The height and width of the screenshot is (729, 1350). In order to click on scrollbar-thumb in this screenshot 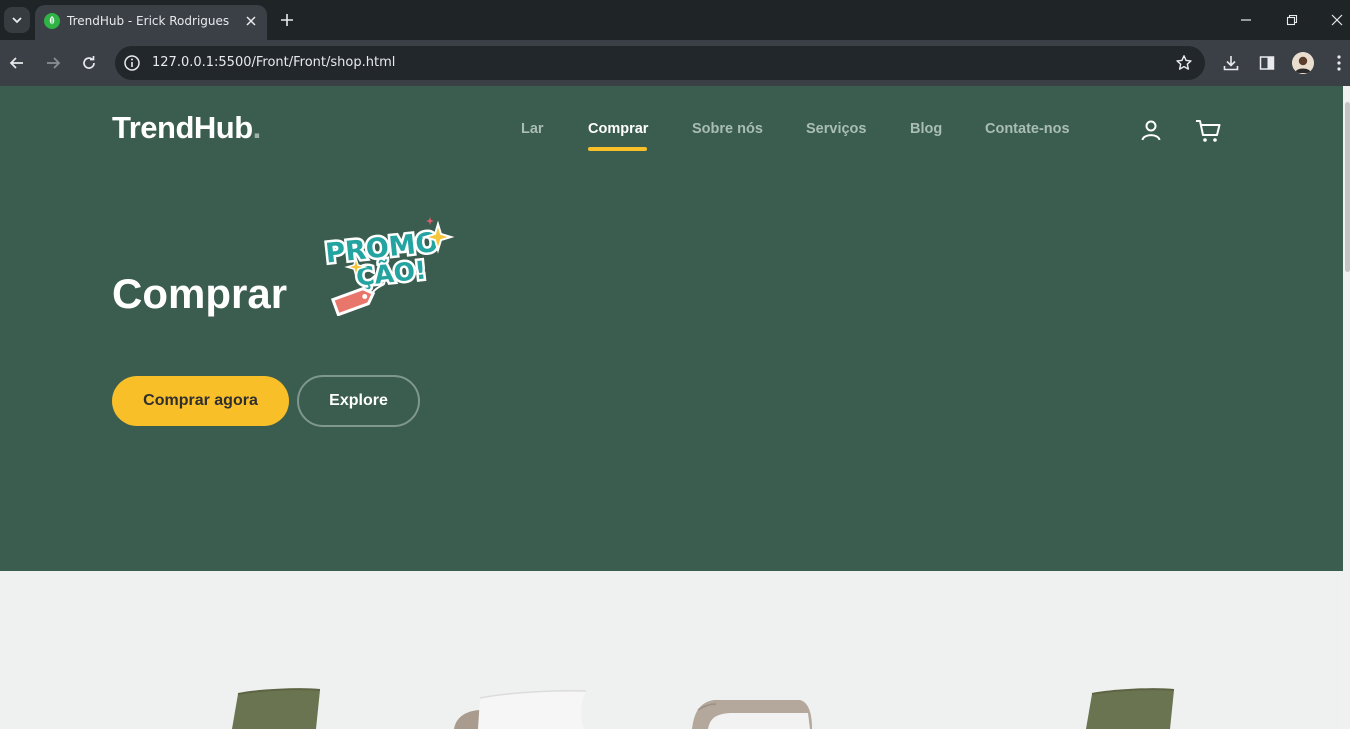, I will do `click(1347, 187)`.